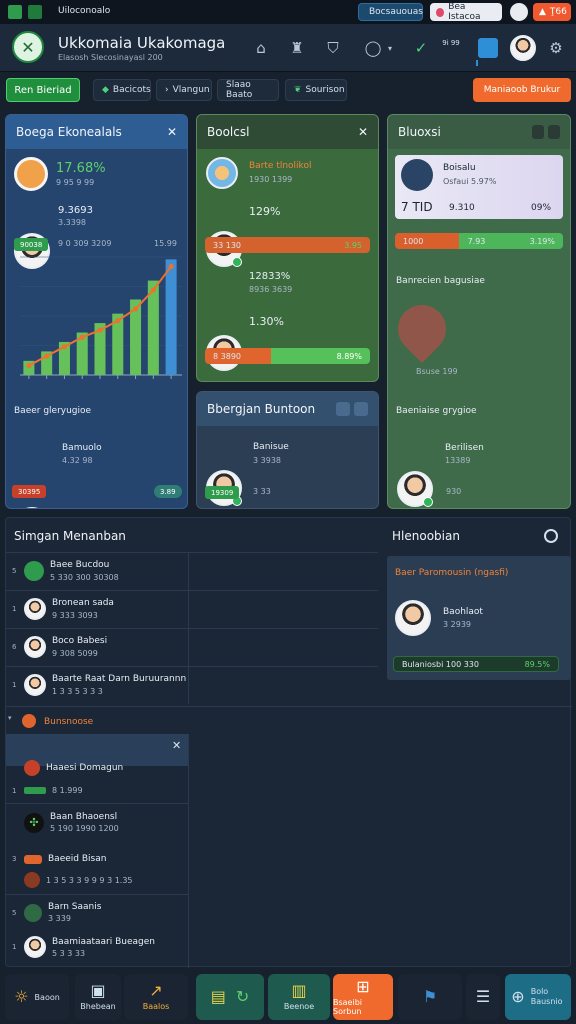 This screenshot has height=1024, width=576. I want to click on more-icon, so click(554, 132).